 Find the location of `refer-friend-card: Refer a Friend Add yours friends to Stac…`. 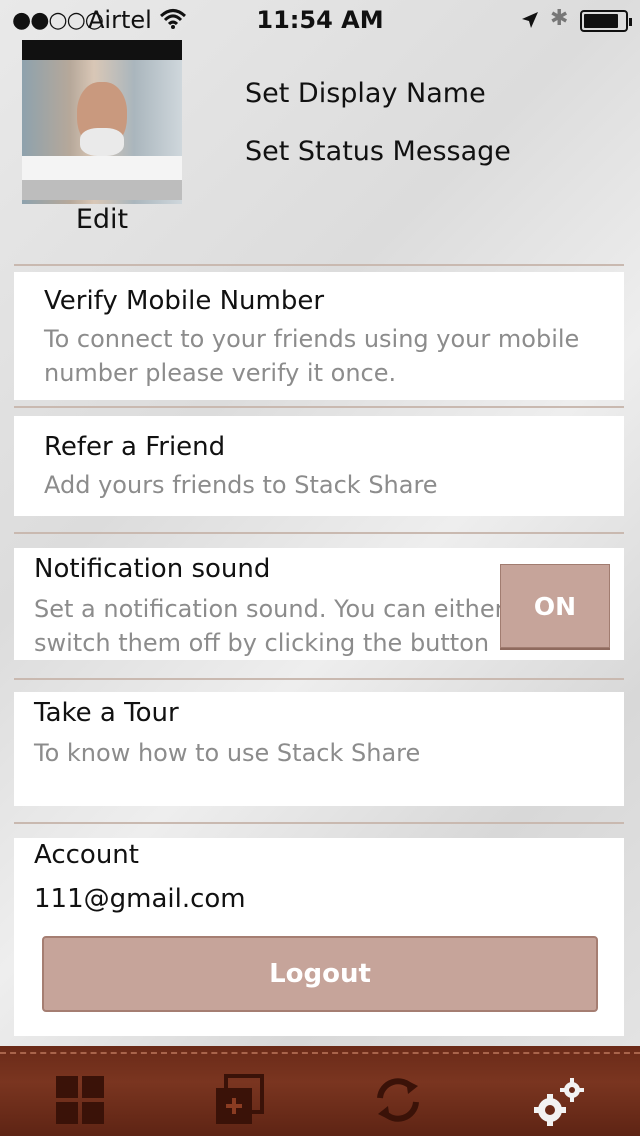

refer-friend-card: Refer a Friend Add yours friends to Stac… is located at coordinates (319, 466).